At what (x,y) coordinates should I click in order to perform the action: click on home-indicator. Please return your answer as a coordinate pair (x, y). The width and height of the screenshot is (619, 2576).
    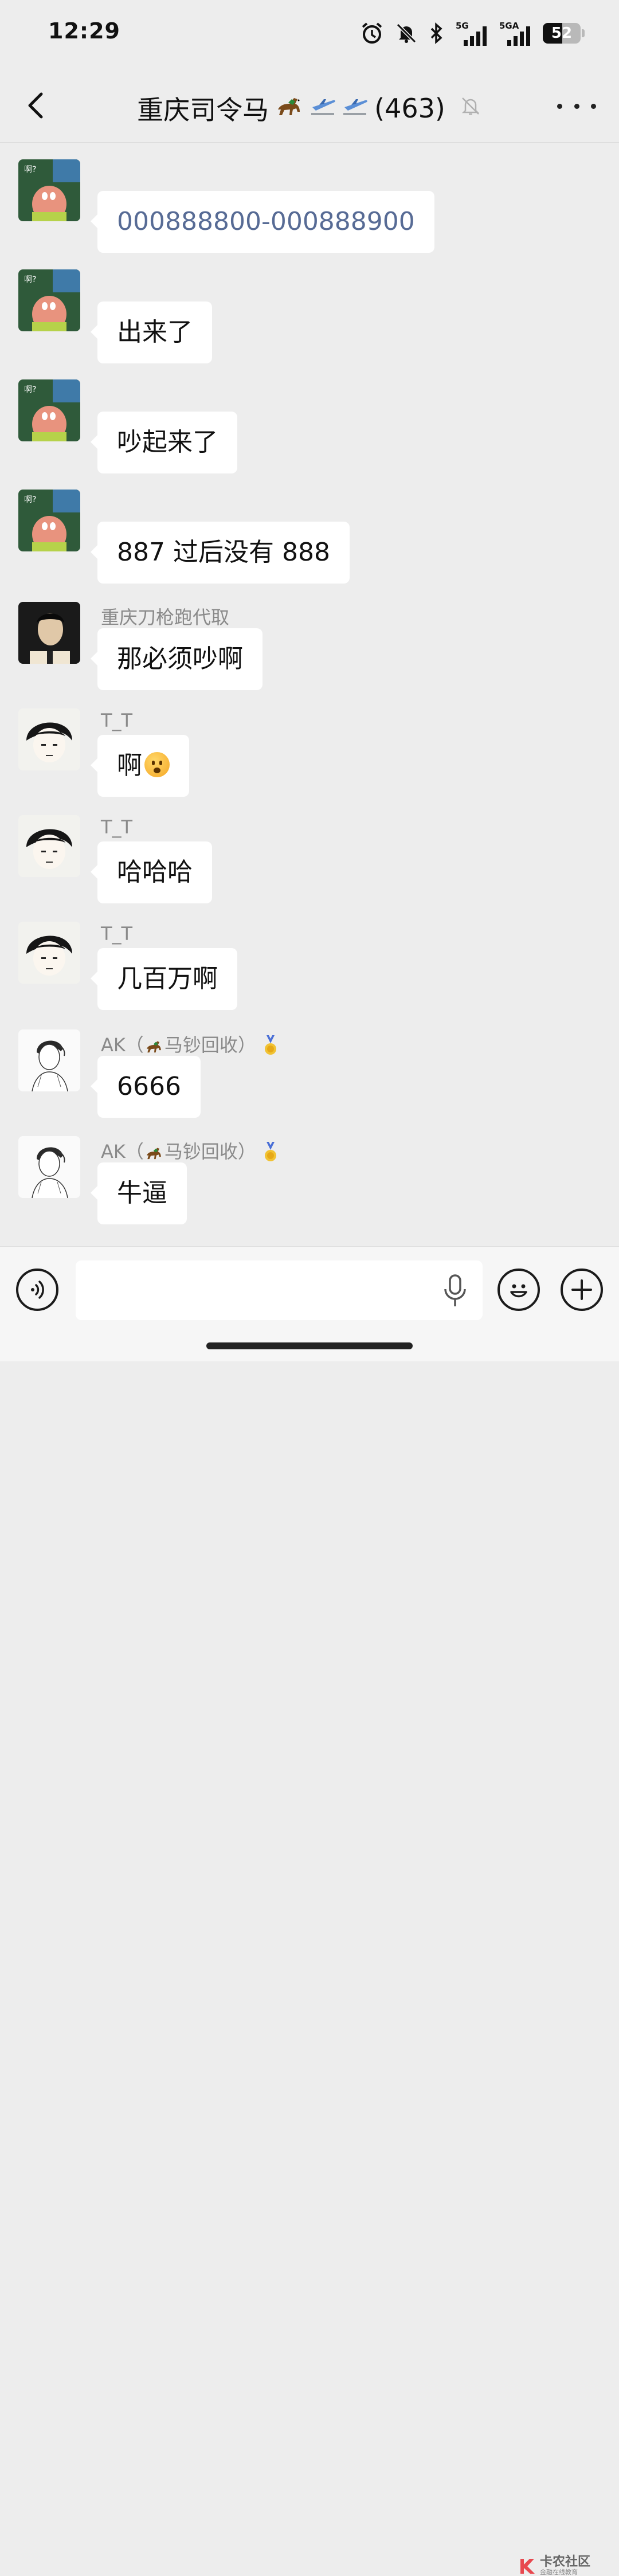
    Looking at the image, I should click on (309, 1345).